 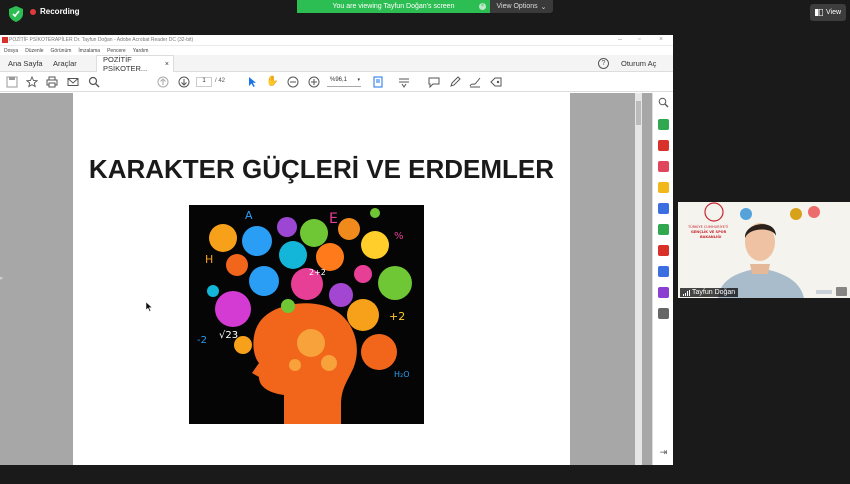 I want to click on sign-icon, so click(x=475, y=82).